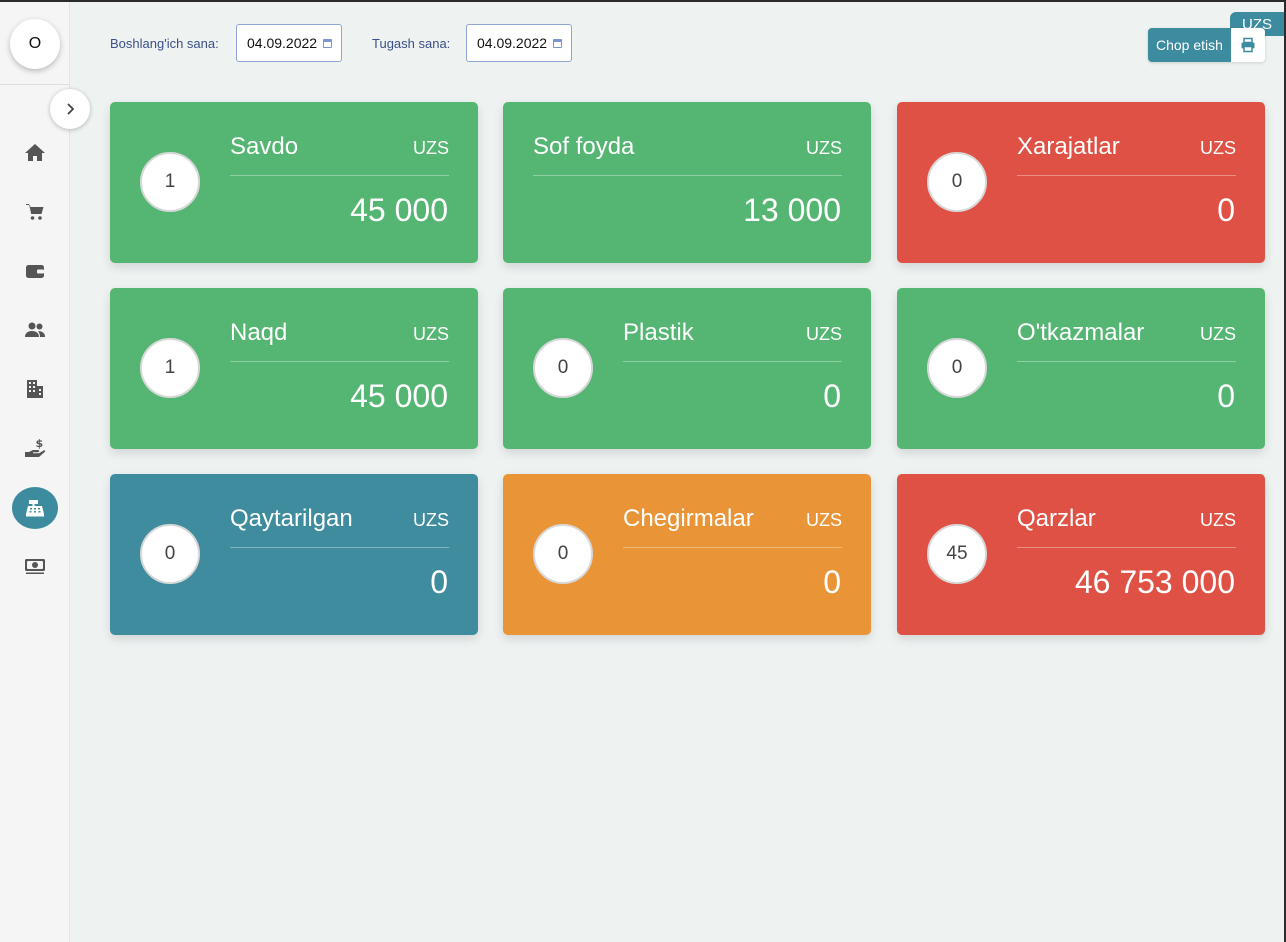 This screenshot has width=1286, height=942. I want to click on sidebar-item-wallet, so click(35, 271).